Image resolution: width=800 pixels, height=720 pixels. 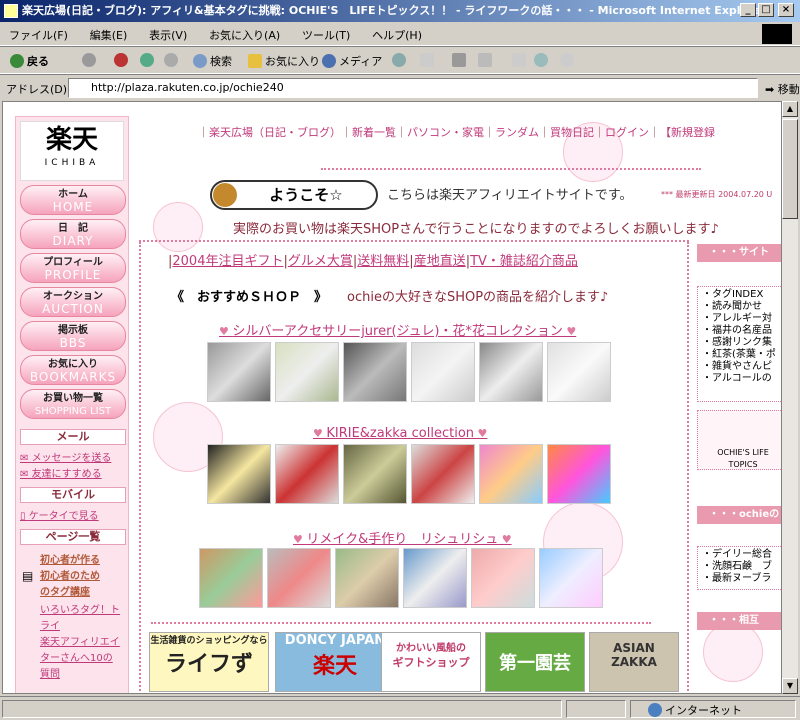 I want to click on mail-button, so click(x=428, y=60).